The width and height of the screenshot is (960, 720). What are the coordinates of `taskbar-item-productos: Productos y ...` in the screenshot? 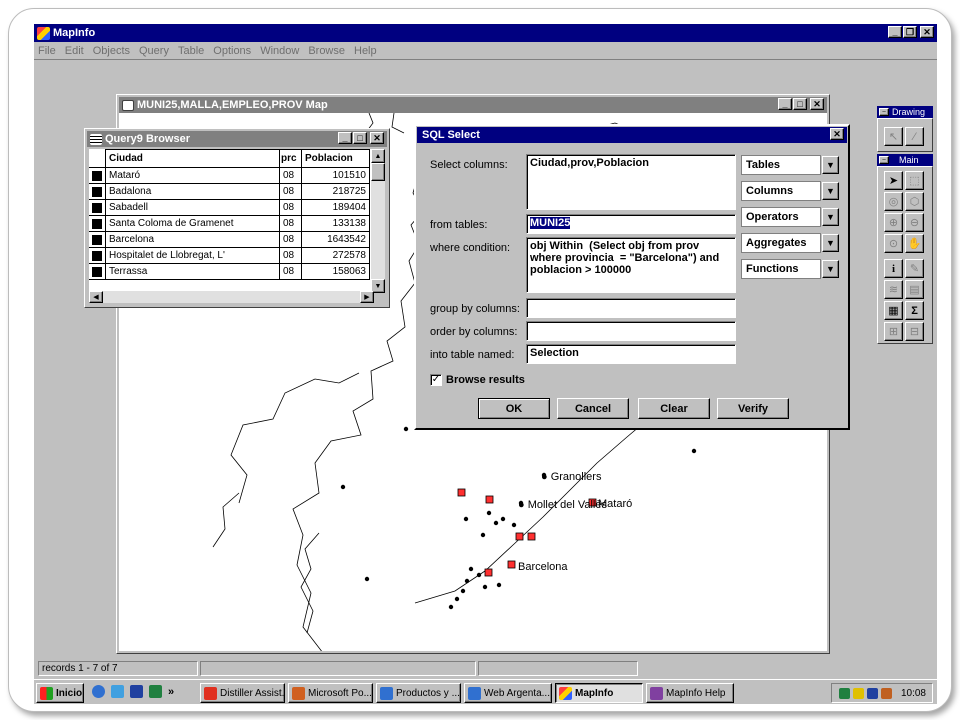 It's located at (418, 693).